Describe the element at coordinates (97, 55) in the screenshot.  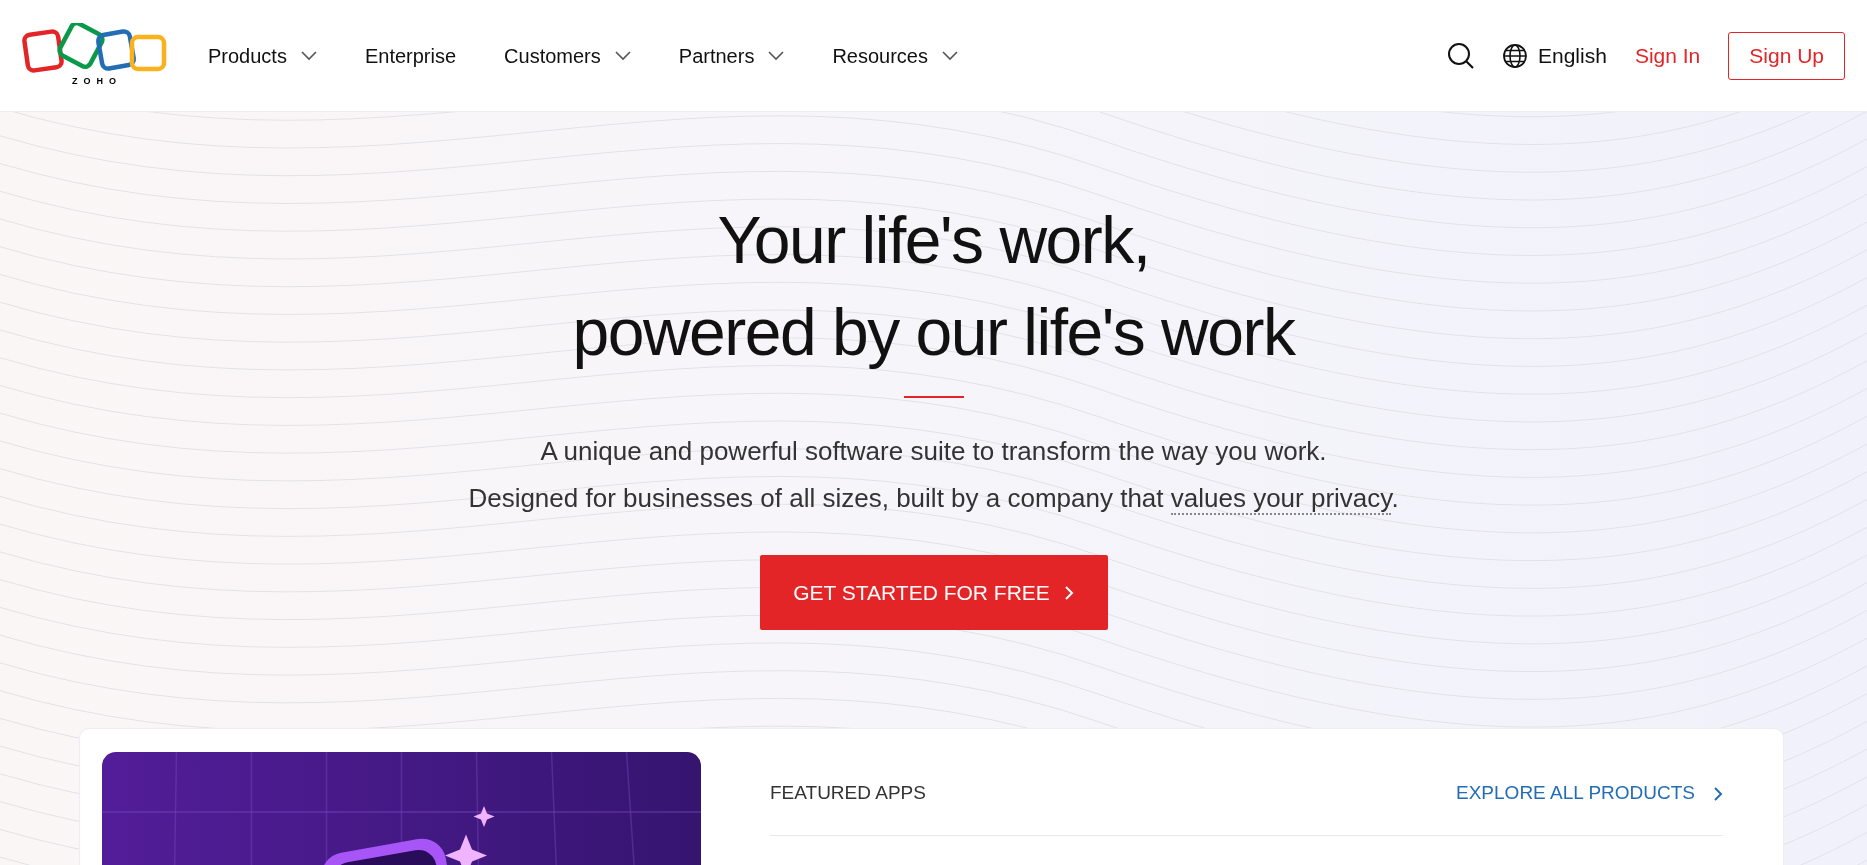
I see `zoho-logo: ZOHO` at that location.